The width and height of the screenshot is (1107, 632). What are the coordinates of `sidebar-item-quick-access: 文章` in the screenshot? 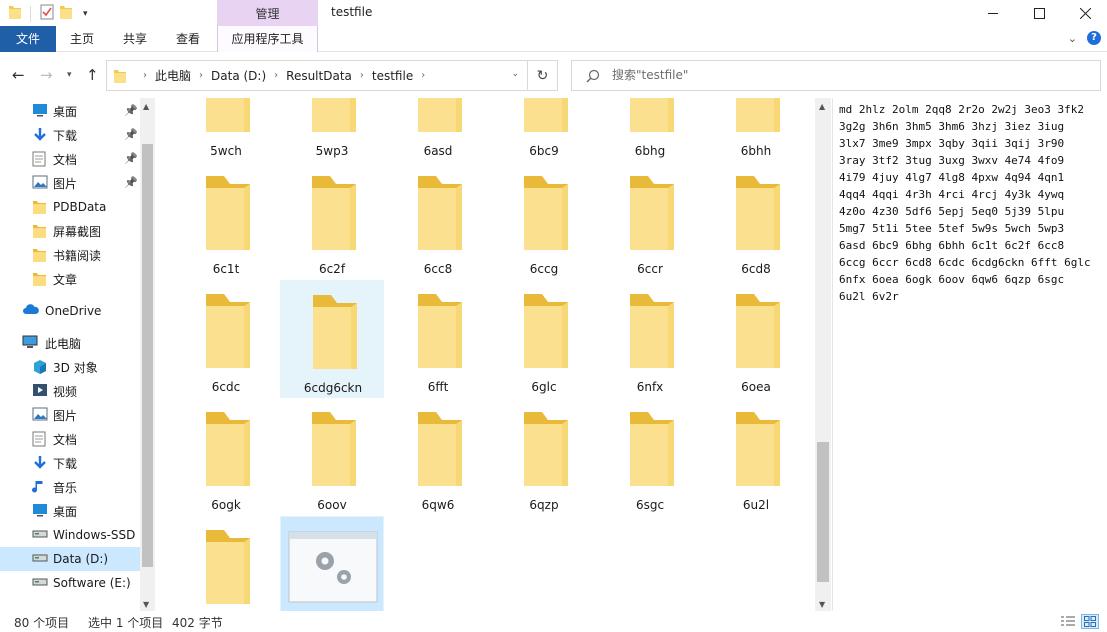 It's located at (70, 279).